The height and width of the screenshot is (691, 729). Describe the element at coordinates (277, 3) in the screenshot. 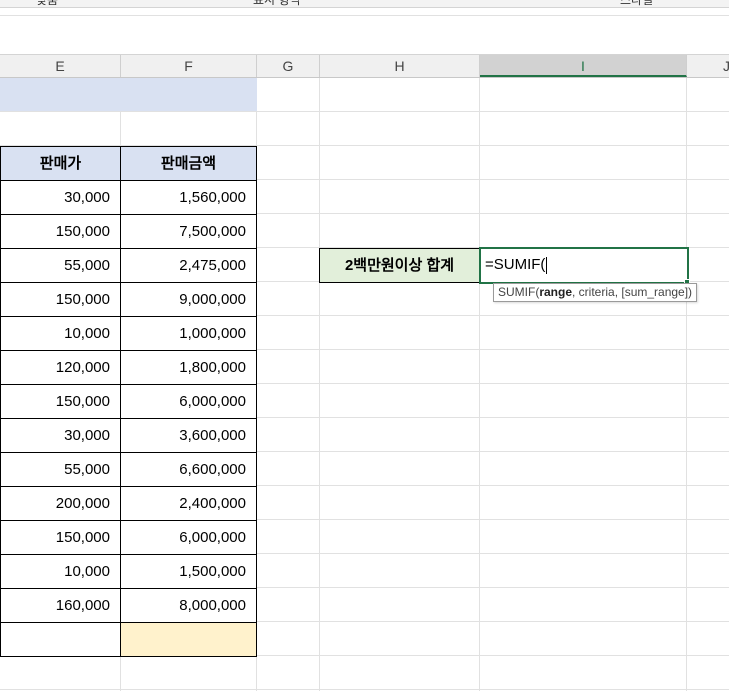

I see `ribbon-group-label-number: 표시 형식` at that location.